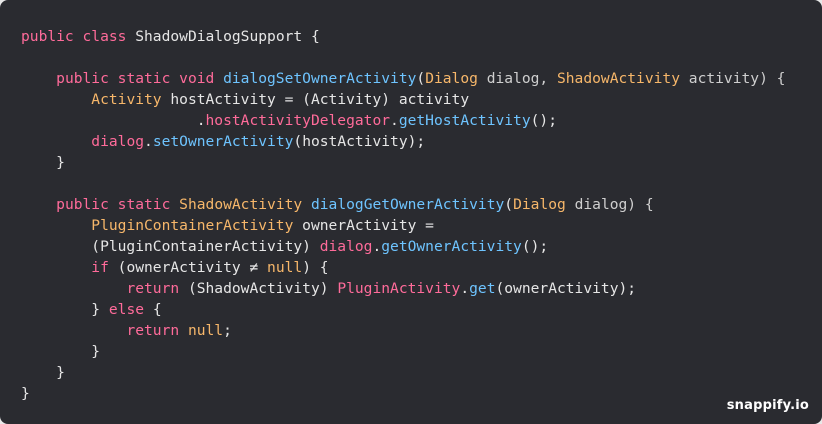  Describe the element at coordinates (78, 36) in the screenshot. I see `code-token: public class` at that location.